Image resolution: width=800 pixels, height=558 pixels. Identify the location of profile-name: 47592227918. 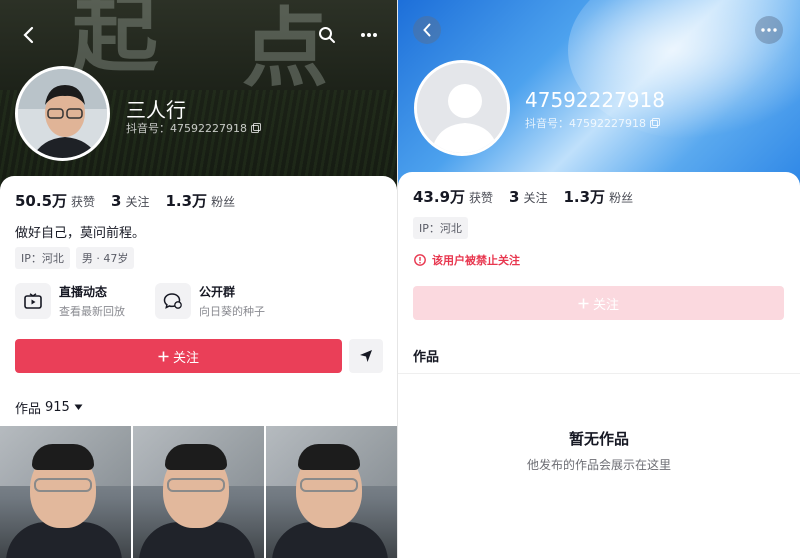
(595, 100).